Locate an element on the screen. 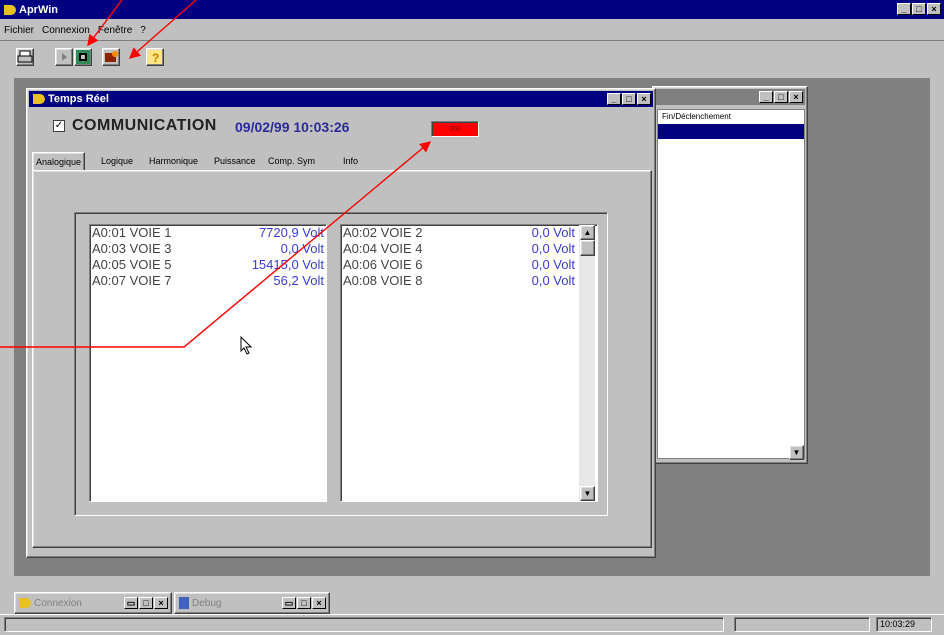  annotation-arrow-stop is located at coordinates (105, 23).